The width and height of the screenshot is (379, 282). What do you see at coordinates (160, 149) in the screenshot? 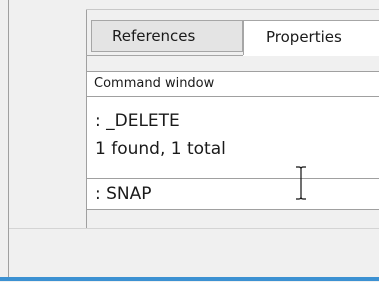
I see `history-line: 1 found, 1 total` at bounding box center [160, 149].